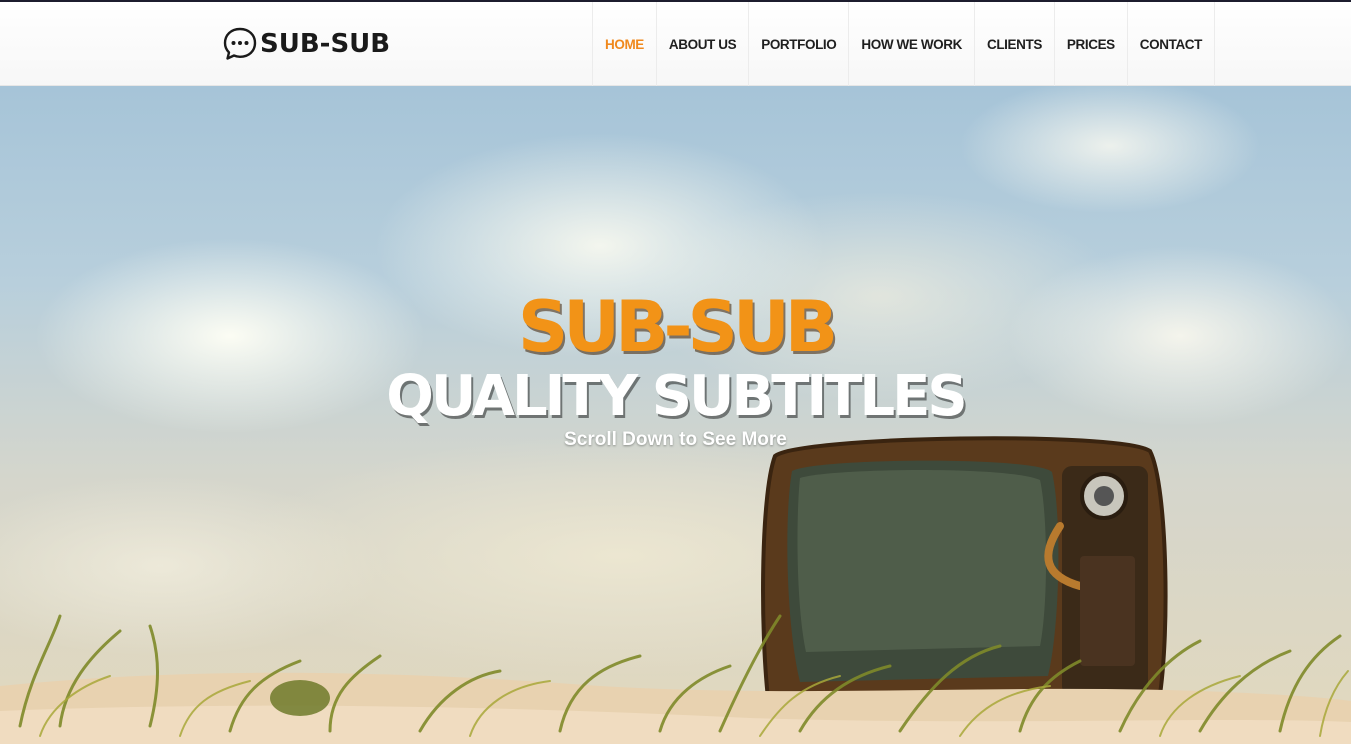  Describe the element at coordinates (325, 44) in the screenshot. I see `brand-name: SUB-SUB` at that location.